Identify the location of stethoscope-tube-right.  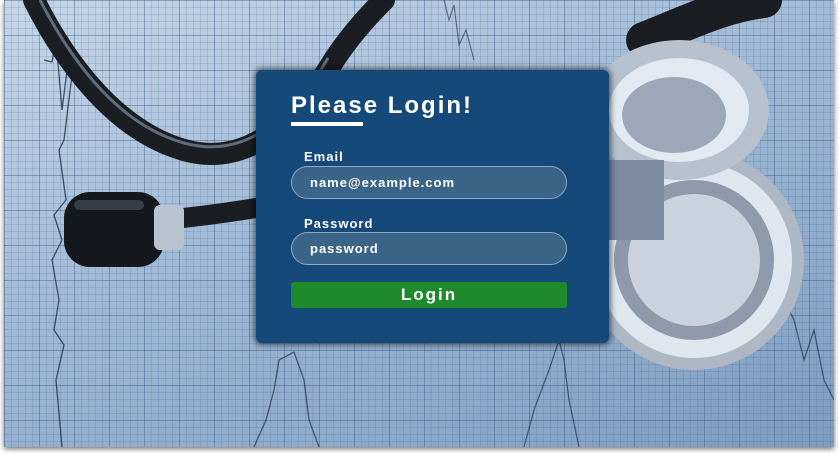
(704, 29).